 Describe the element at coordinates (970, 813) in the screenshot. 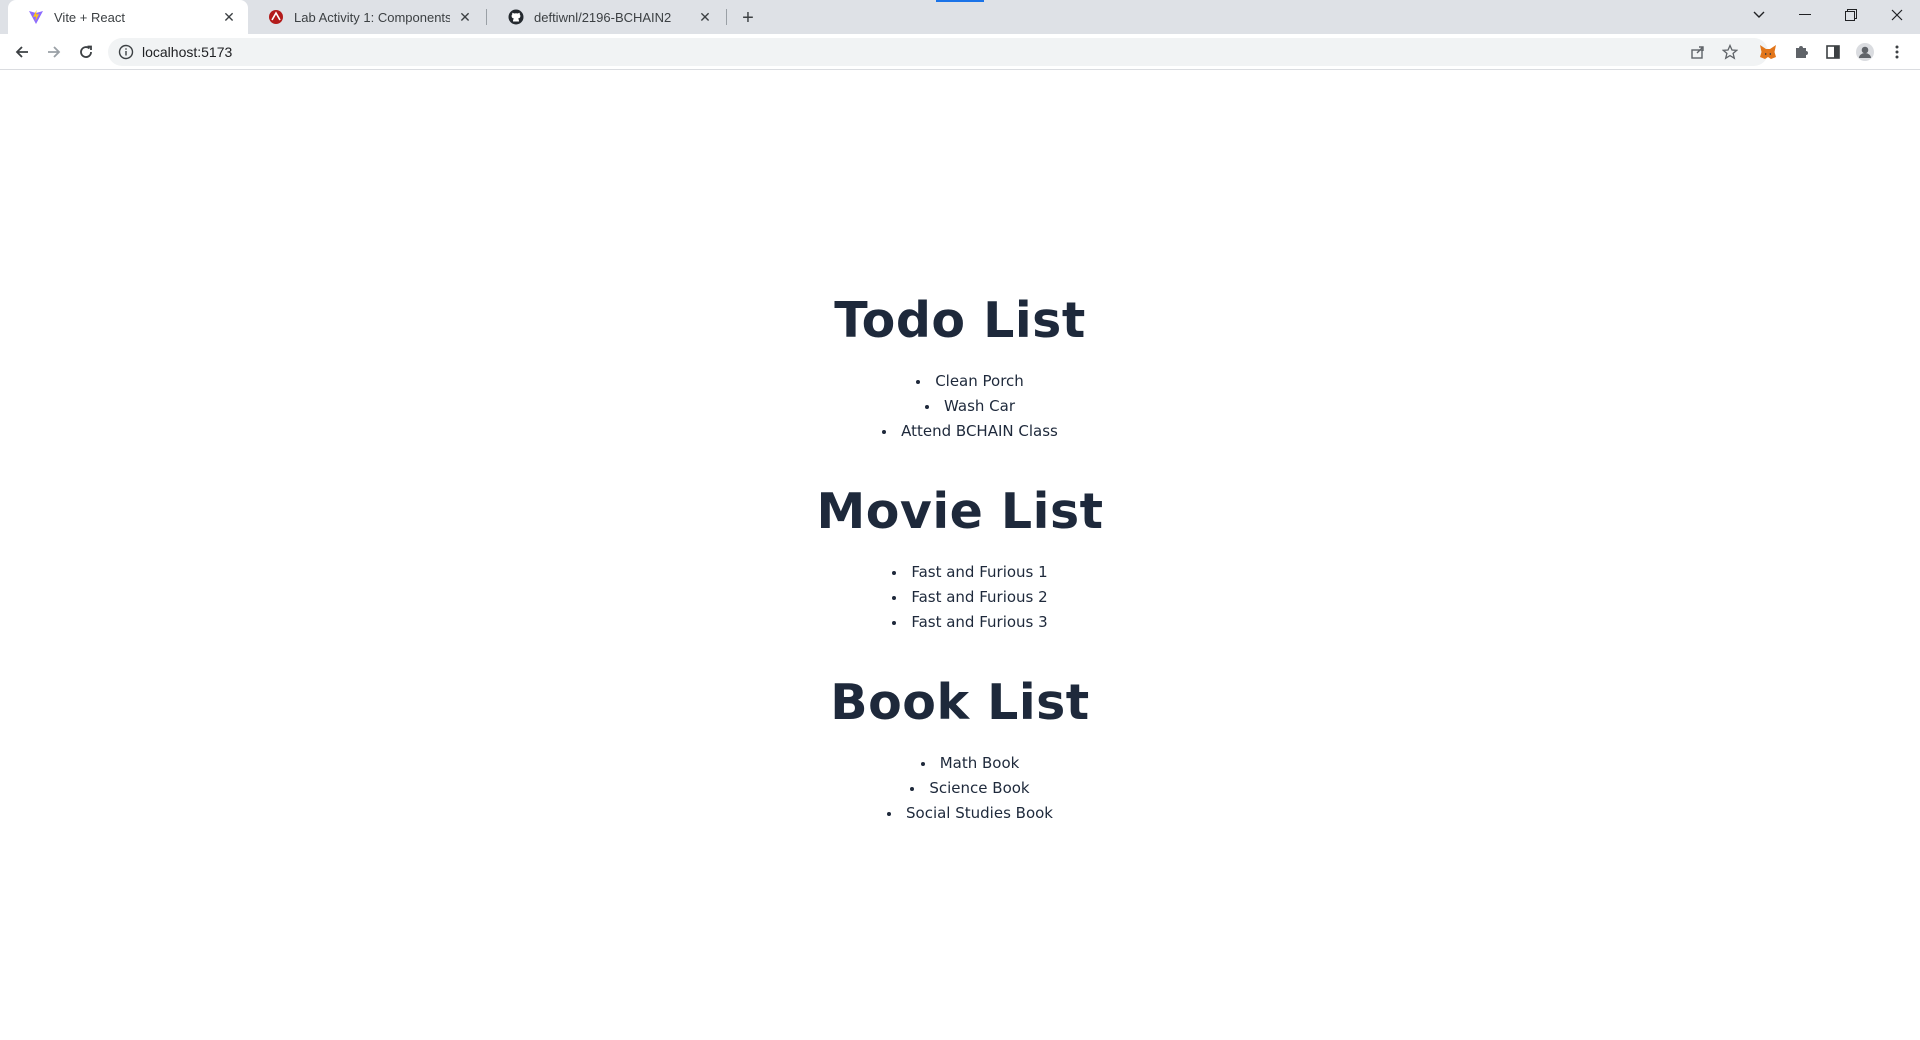

I see `list-item: Social Studies Book` at that location.